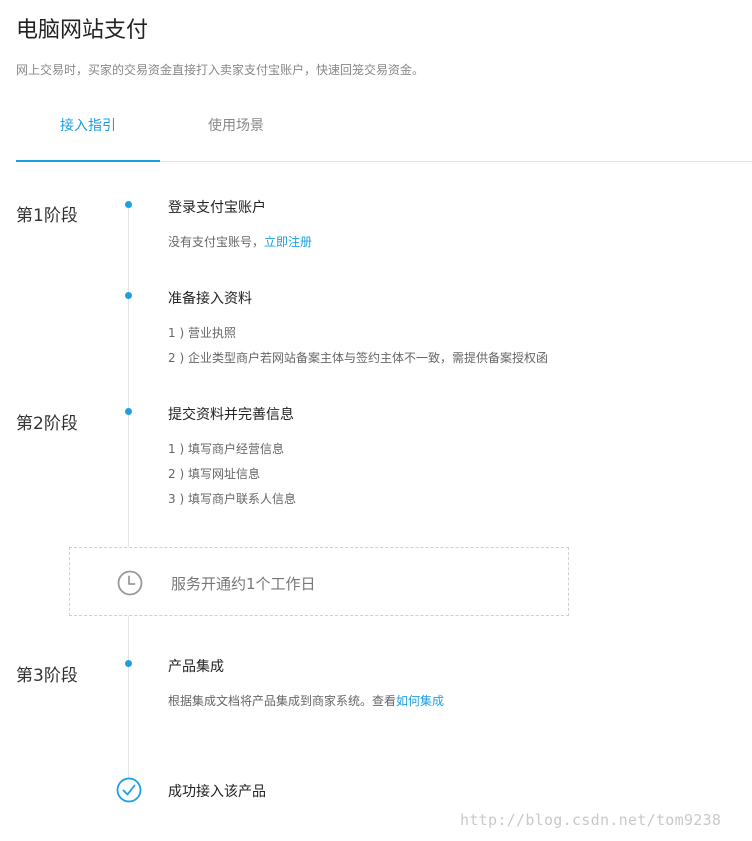  What do you see at coordinates (217, 208) in the screenshot?
I see `step-login-title: 登录支付宝账户` at bounding box center [217, 208].